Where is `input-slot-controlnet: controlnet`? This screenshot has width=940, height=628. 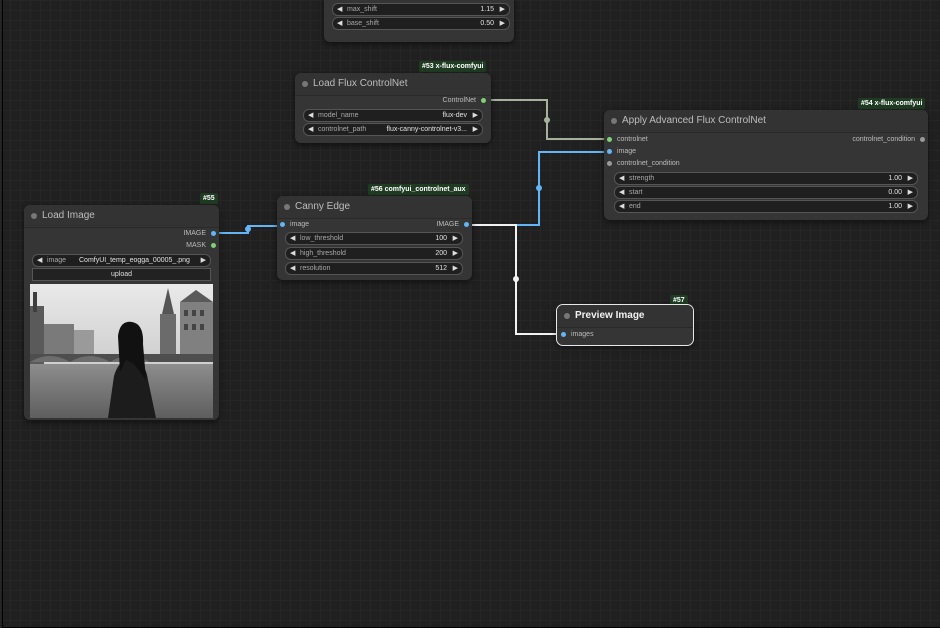
input-slot-controlnet: controlnet is located at coordinates (627, 140).